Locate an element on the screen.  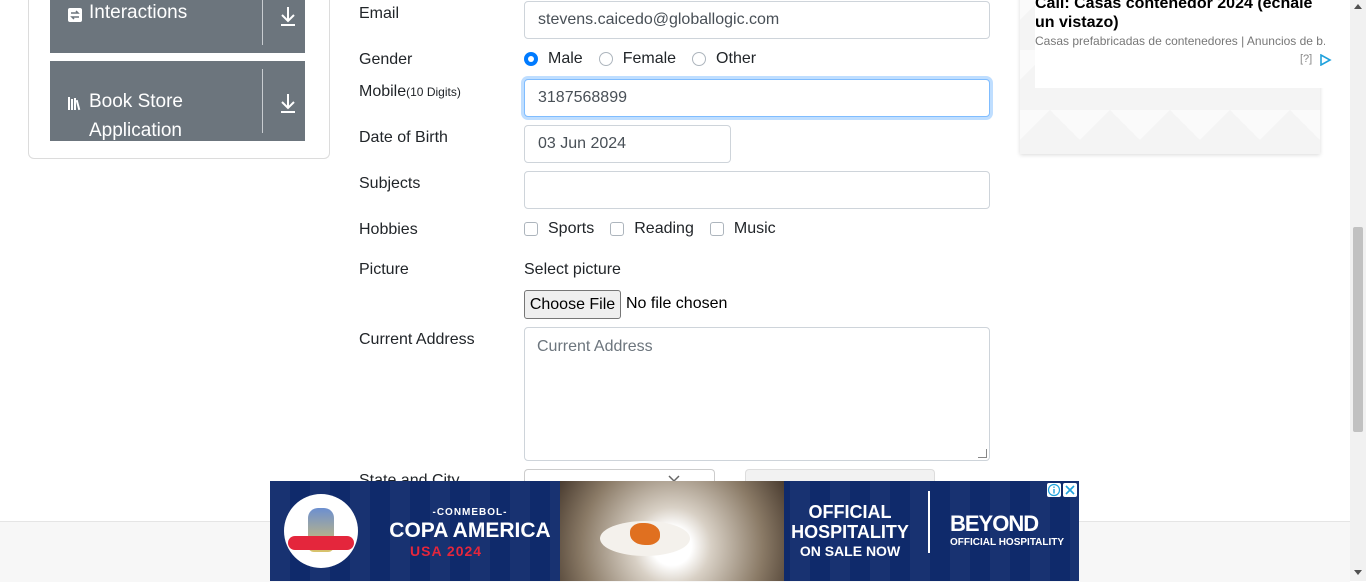
sidebar-group-label: Book Store Application is located at coordinates (136, 116).